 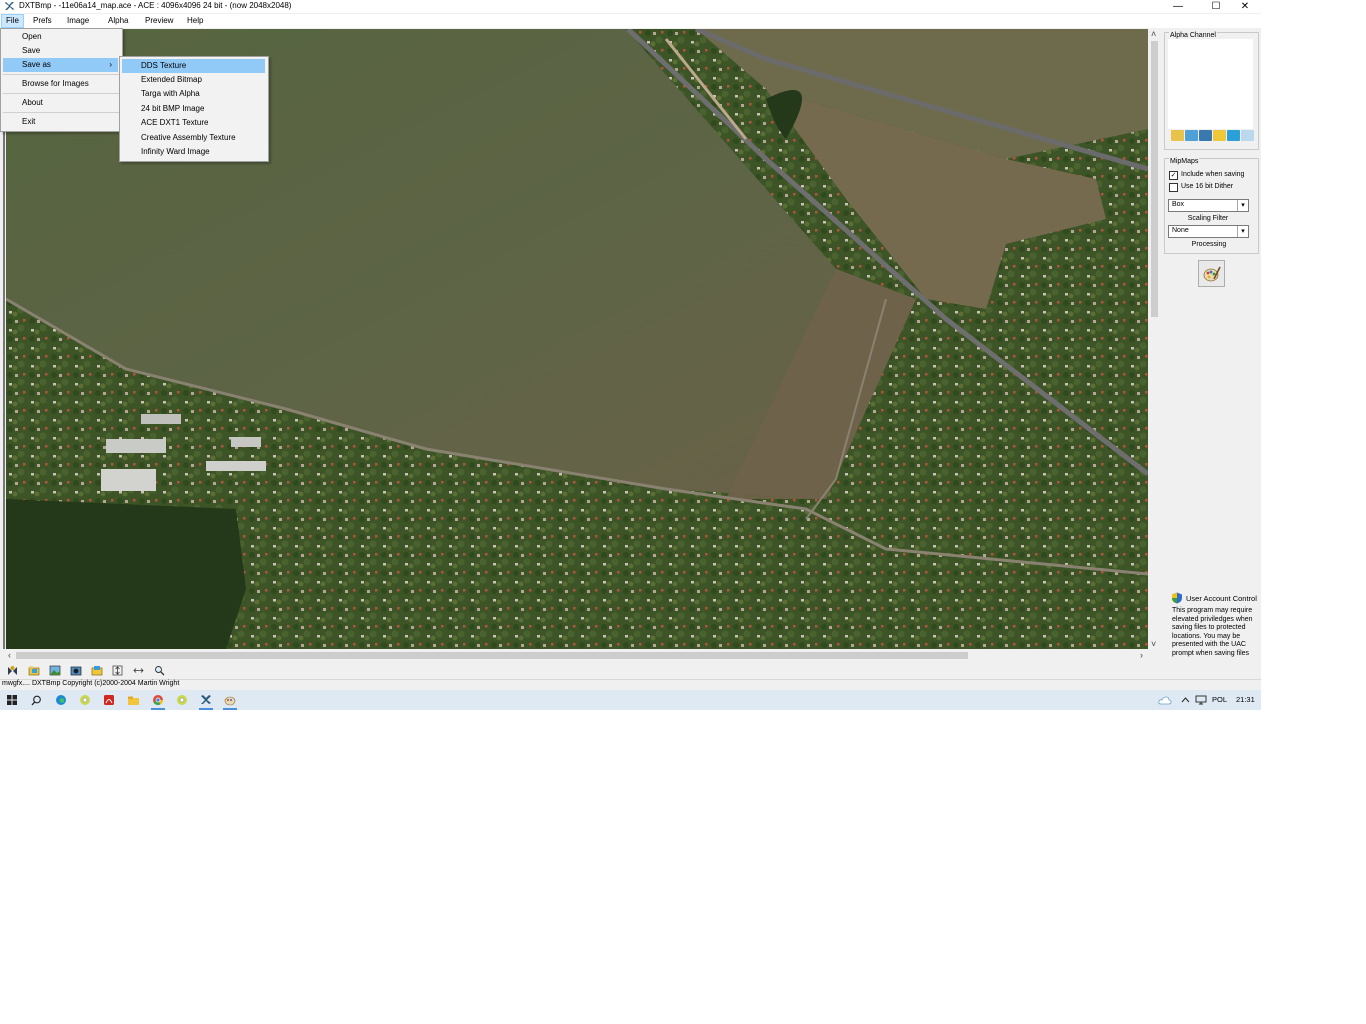 I want to click on processing-label: Processing, so click(x=1209, y=244).